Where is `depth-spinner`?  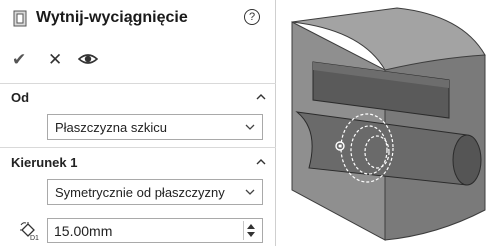 depth-spinner is located at coordinates (250, 230).